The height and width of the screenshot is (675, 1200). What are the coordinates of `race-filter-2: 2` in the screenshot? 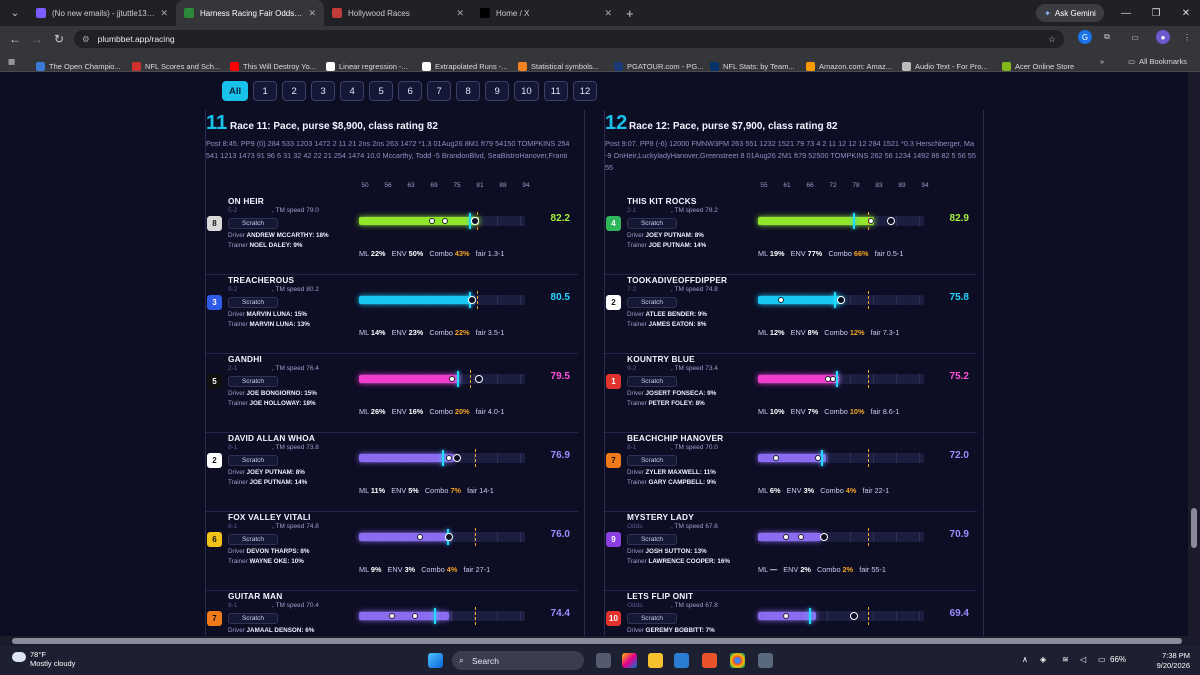 It's located at (294, 91).